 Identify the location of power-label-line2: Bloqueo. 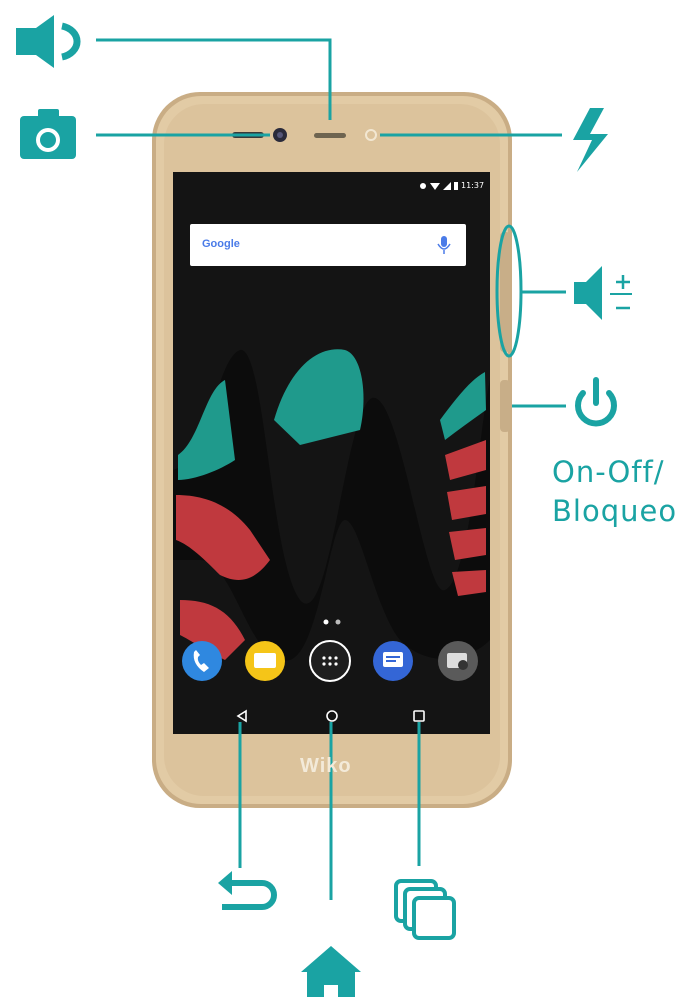
(615, 511).